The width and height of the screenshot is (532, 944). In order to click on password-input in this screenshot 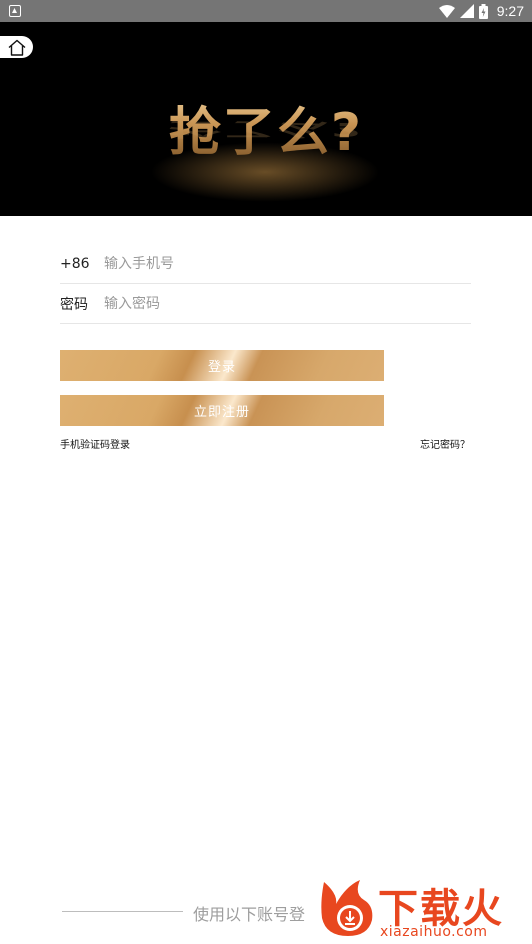, I will do `click(287, 303)`.